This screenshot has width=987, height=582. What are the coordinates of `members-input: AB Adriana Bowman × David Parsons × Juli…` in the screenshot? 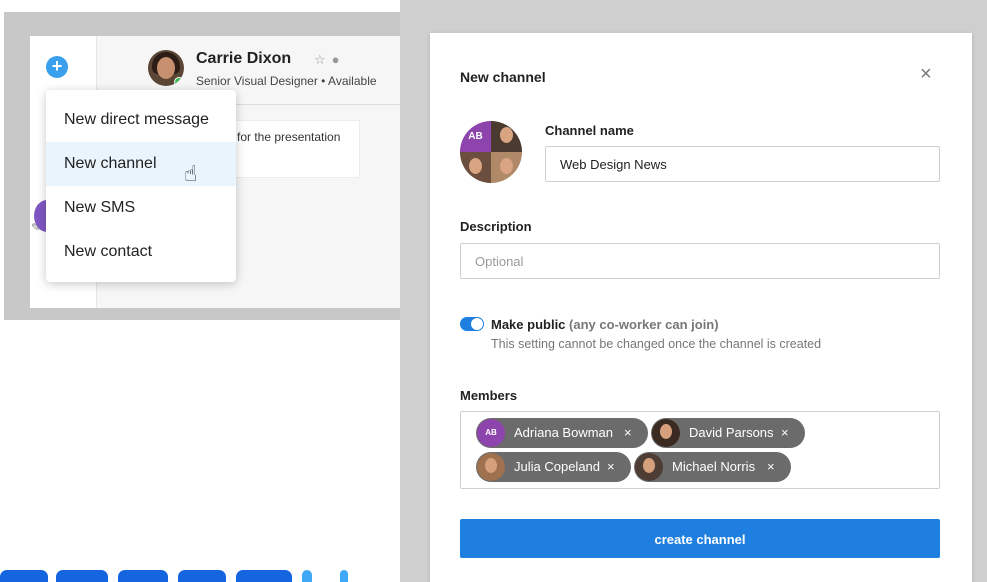 It's located at (700, 450).